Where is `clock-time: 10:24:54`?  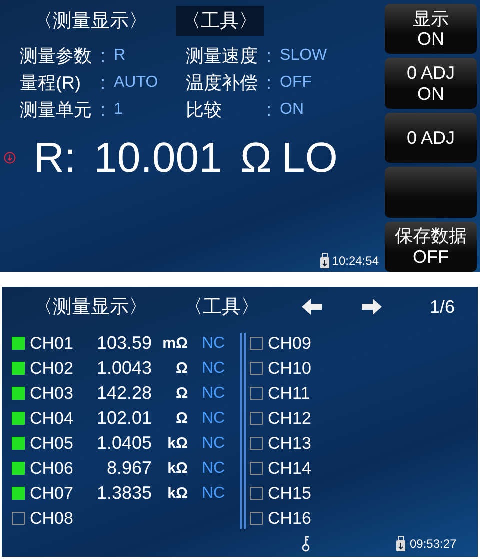 clock-time: 10:24:54 is located at coordinates (355, 261).